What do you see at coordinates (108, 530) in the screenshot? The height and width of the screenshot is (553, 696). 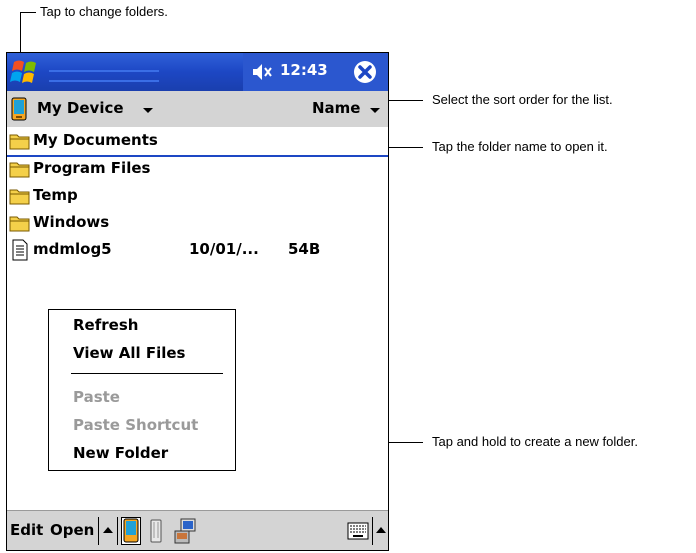 I see `scroll-up-icon` at bounding box center [108, 530].